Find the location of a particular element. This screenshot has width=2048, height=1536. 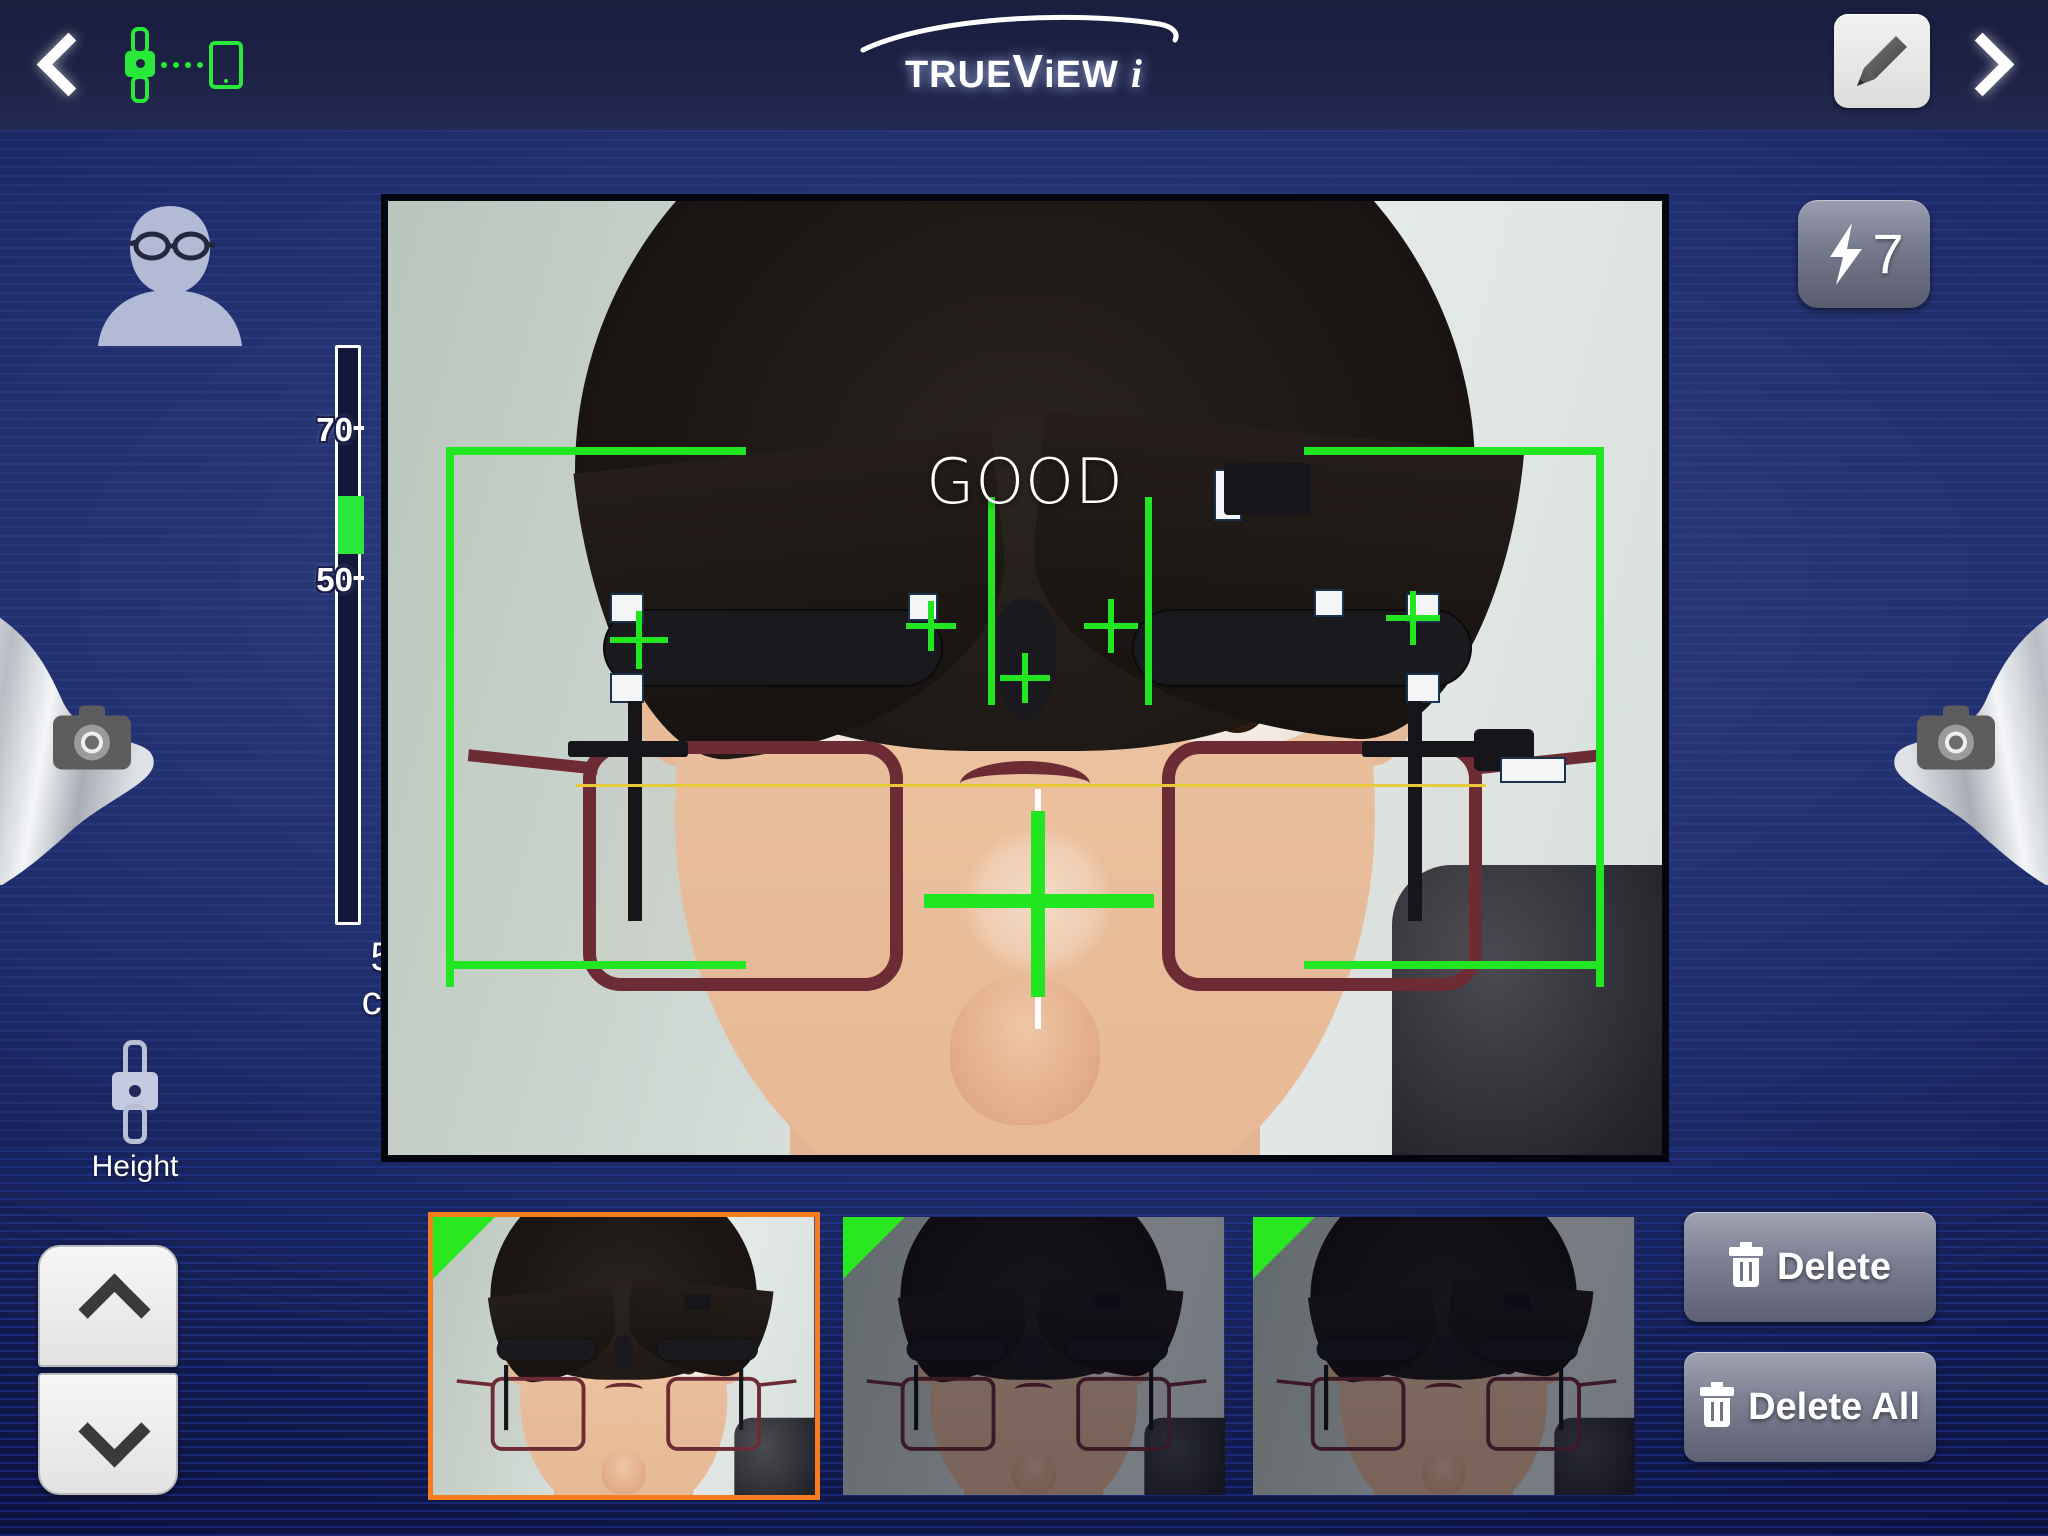

measuring-rod-icon is located at coordinates (140, 65).